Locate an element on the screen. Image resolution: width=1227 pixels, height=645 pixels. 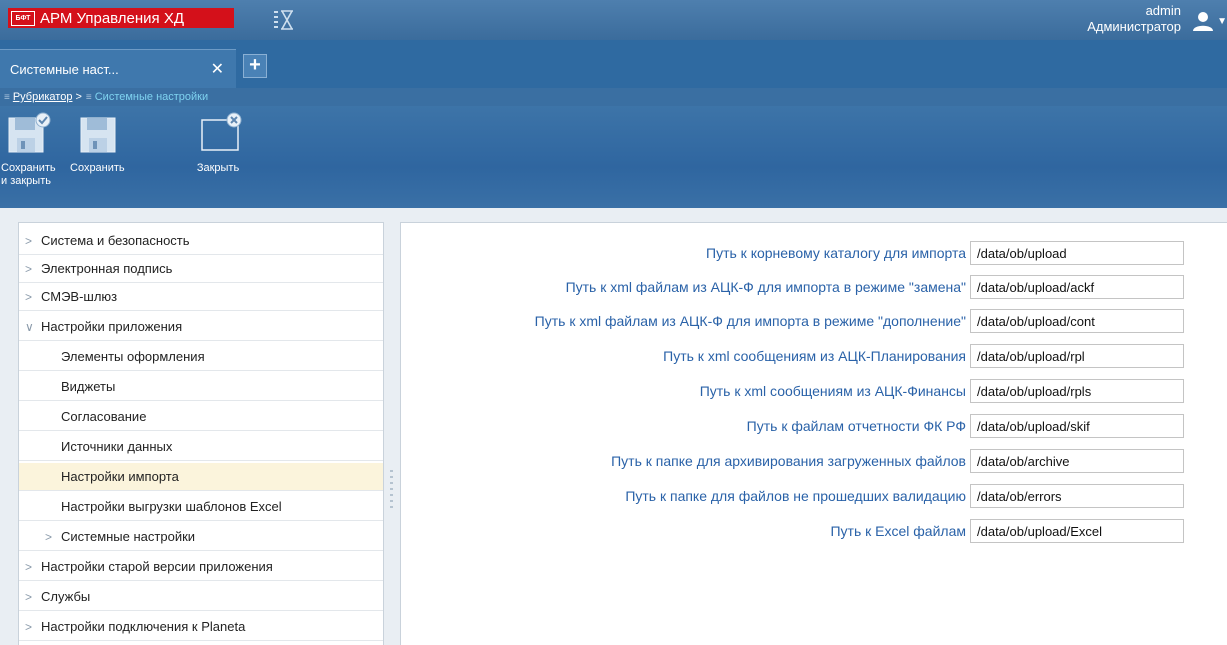
field-label: Путь к Excel файлам is located at coordinates (898, 531).